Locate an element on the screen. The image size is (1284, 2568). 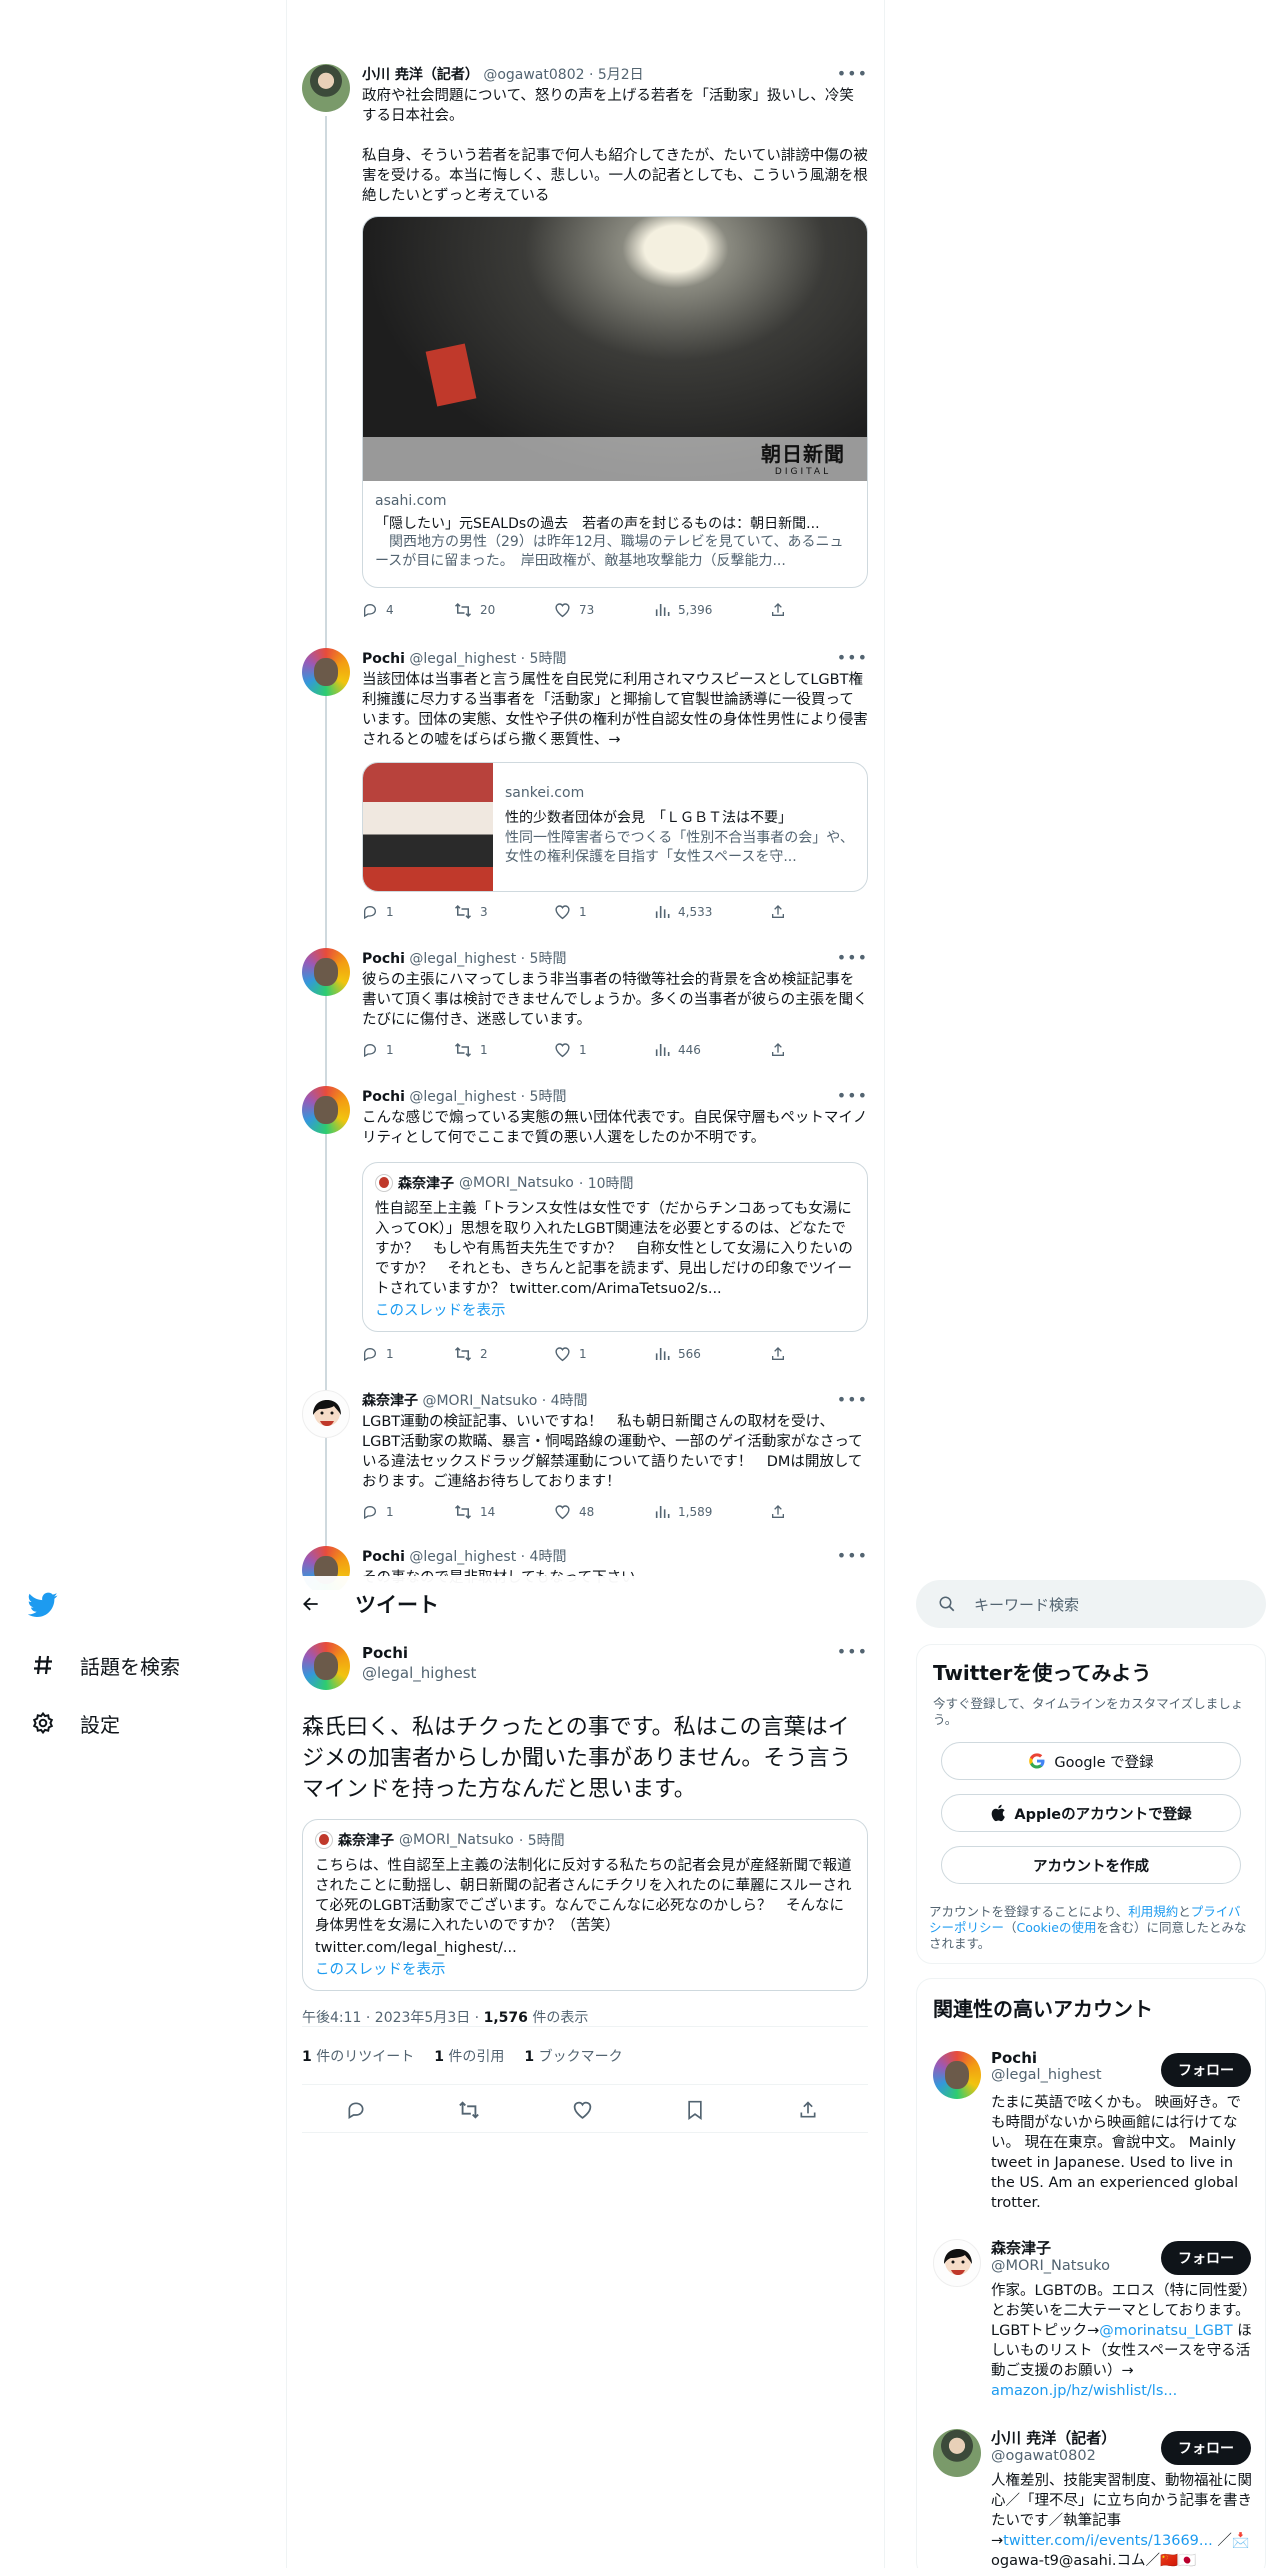
apple-signup-button: Appleのアカウントで登録 is located at coordinates (1091, 1813).